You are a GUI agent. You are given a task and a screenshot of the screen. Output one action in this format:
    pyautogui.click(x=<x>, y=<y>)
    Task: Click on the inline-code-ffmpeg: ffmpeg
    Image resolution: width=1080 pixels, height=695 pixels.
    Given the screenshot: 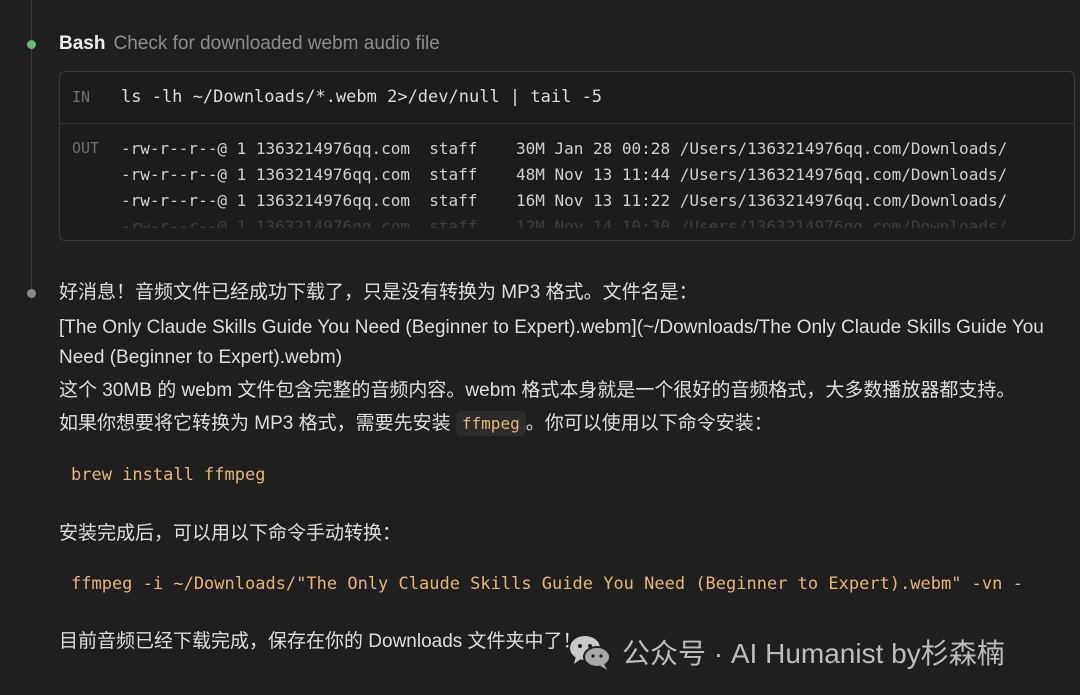 What is the action you would take?
    pyautogui.click(x=490, y=423)
    